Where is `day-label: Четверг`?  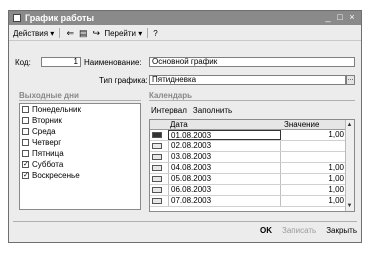 day-label: Четверг is located at coordinates (47, 142).